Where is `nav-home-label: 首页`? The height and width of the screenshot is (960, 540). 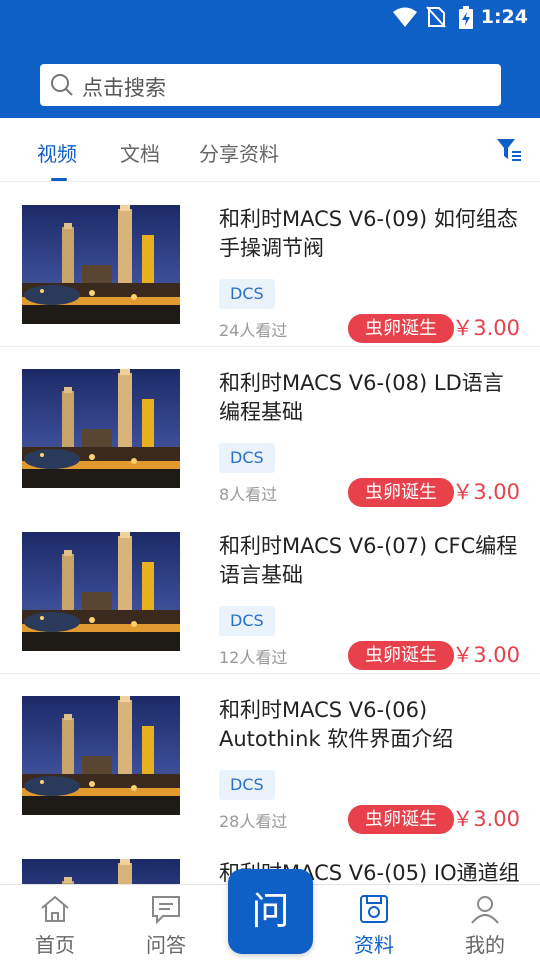
nav-home-label: 首页 is located at coordinates (55, 945).